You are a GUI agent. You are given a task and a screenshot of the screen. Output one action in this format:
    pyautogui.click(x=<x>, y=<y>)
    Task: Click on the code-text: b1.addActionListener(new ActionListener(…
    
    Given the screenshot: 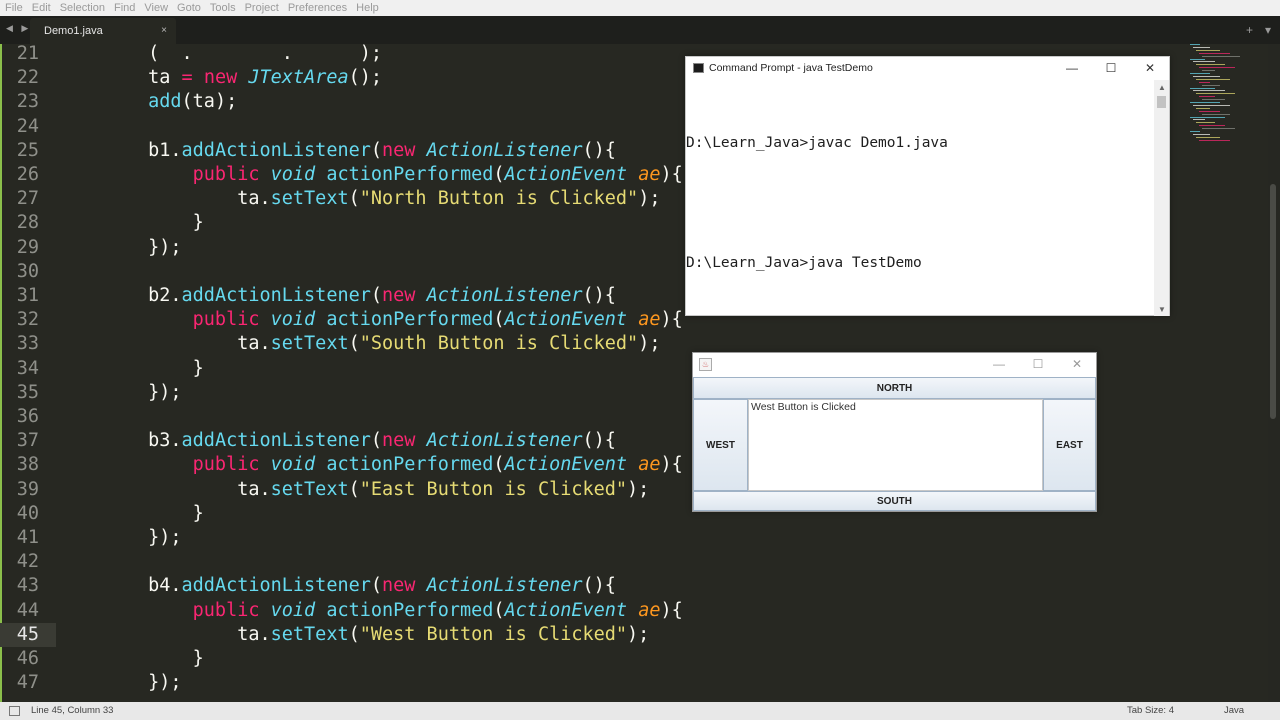 What is the action you would take?
    pyautogui.click(x=337, y=151)
    